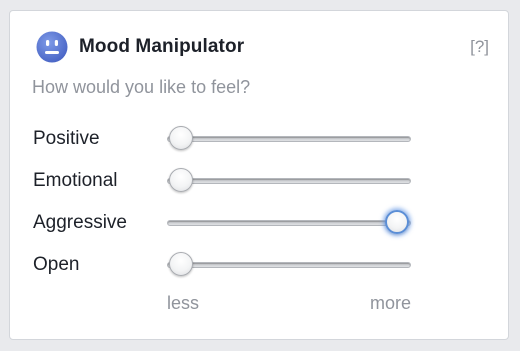 The width and height of the screenshot is (520, 351). Describe the element at coordinates (66, 138) in the screenshot. I see `slider-label-positive: Positive` at that location.